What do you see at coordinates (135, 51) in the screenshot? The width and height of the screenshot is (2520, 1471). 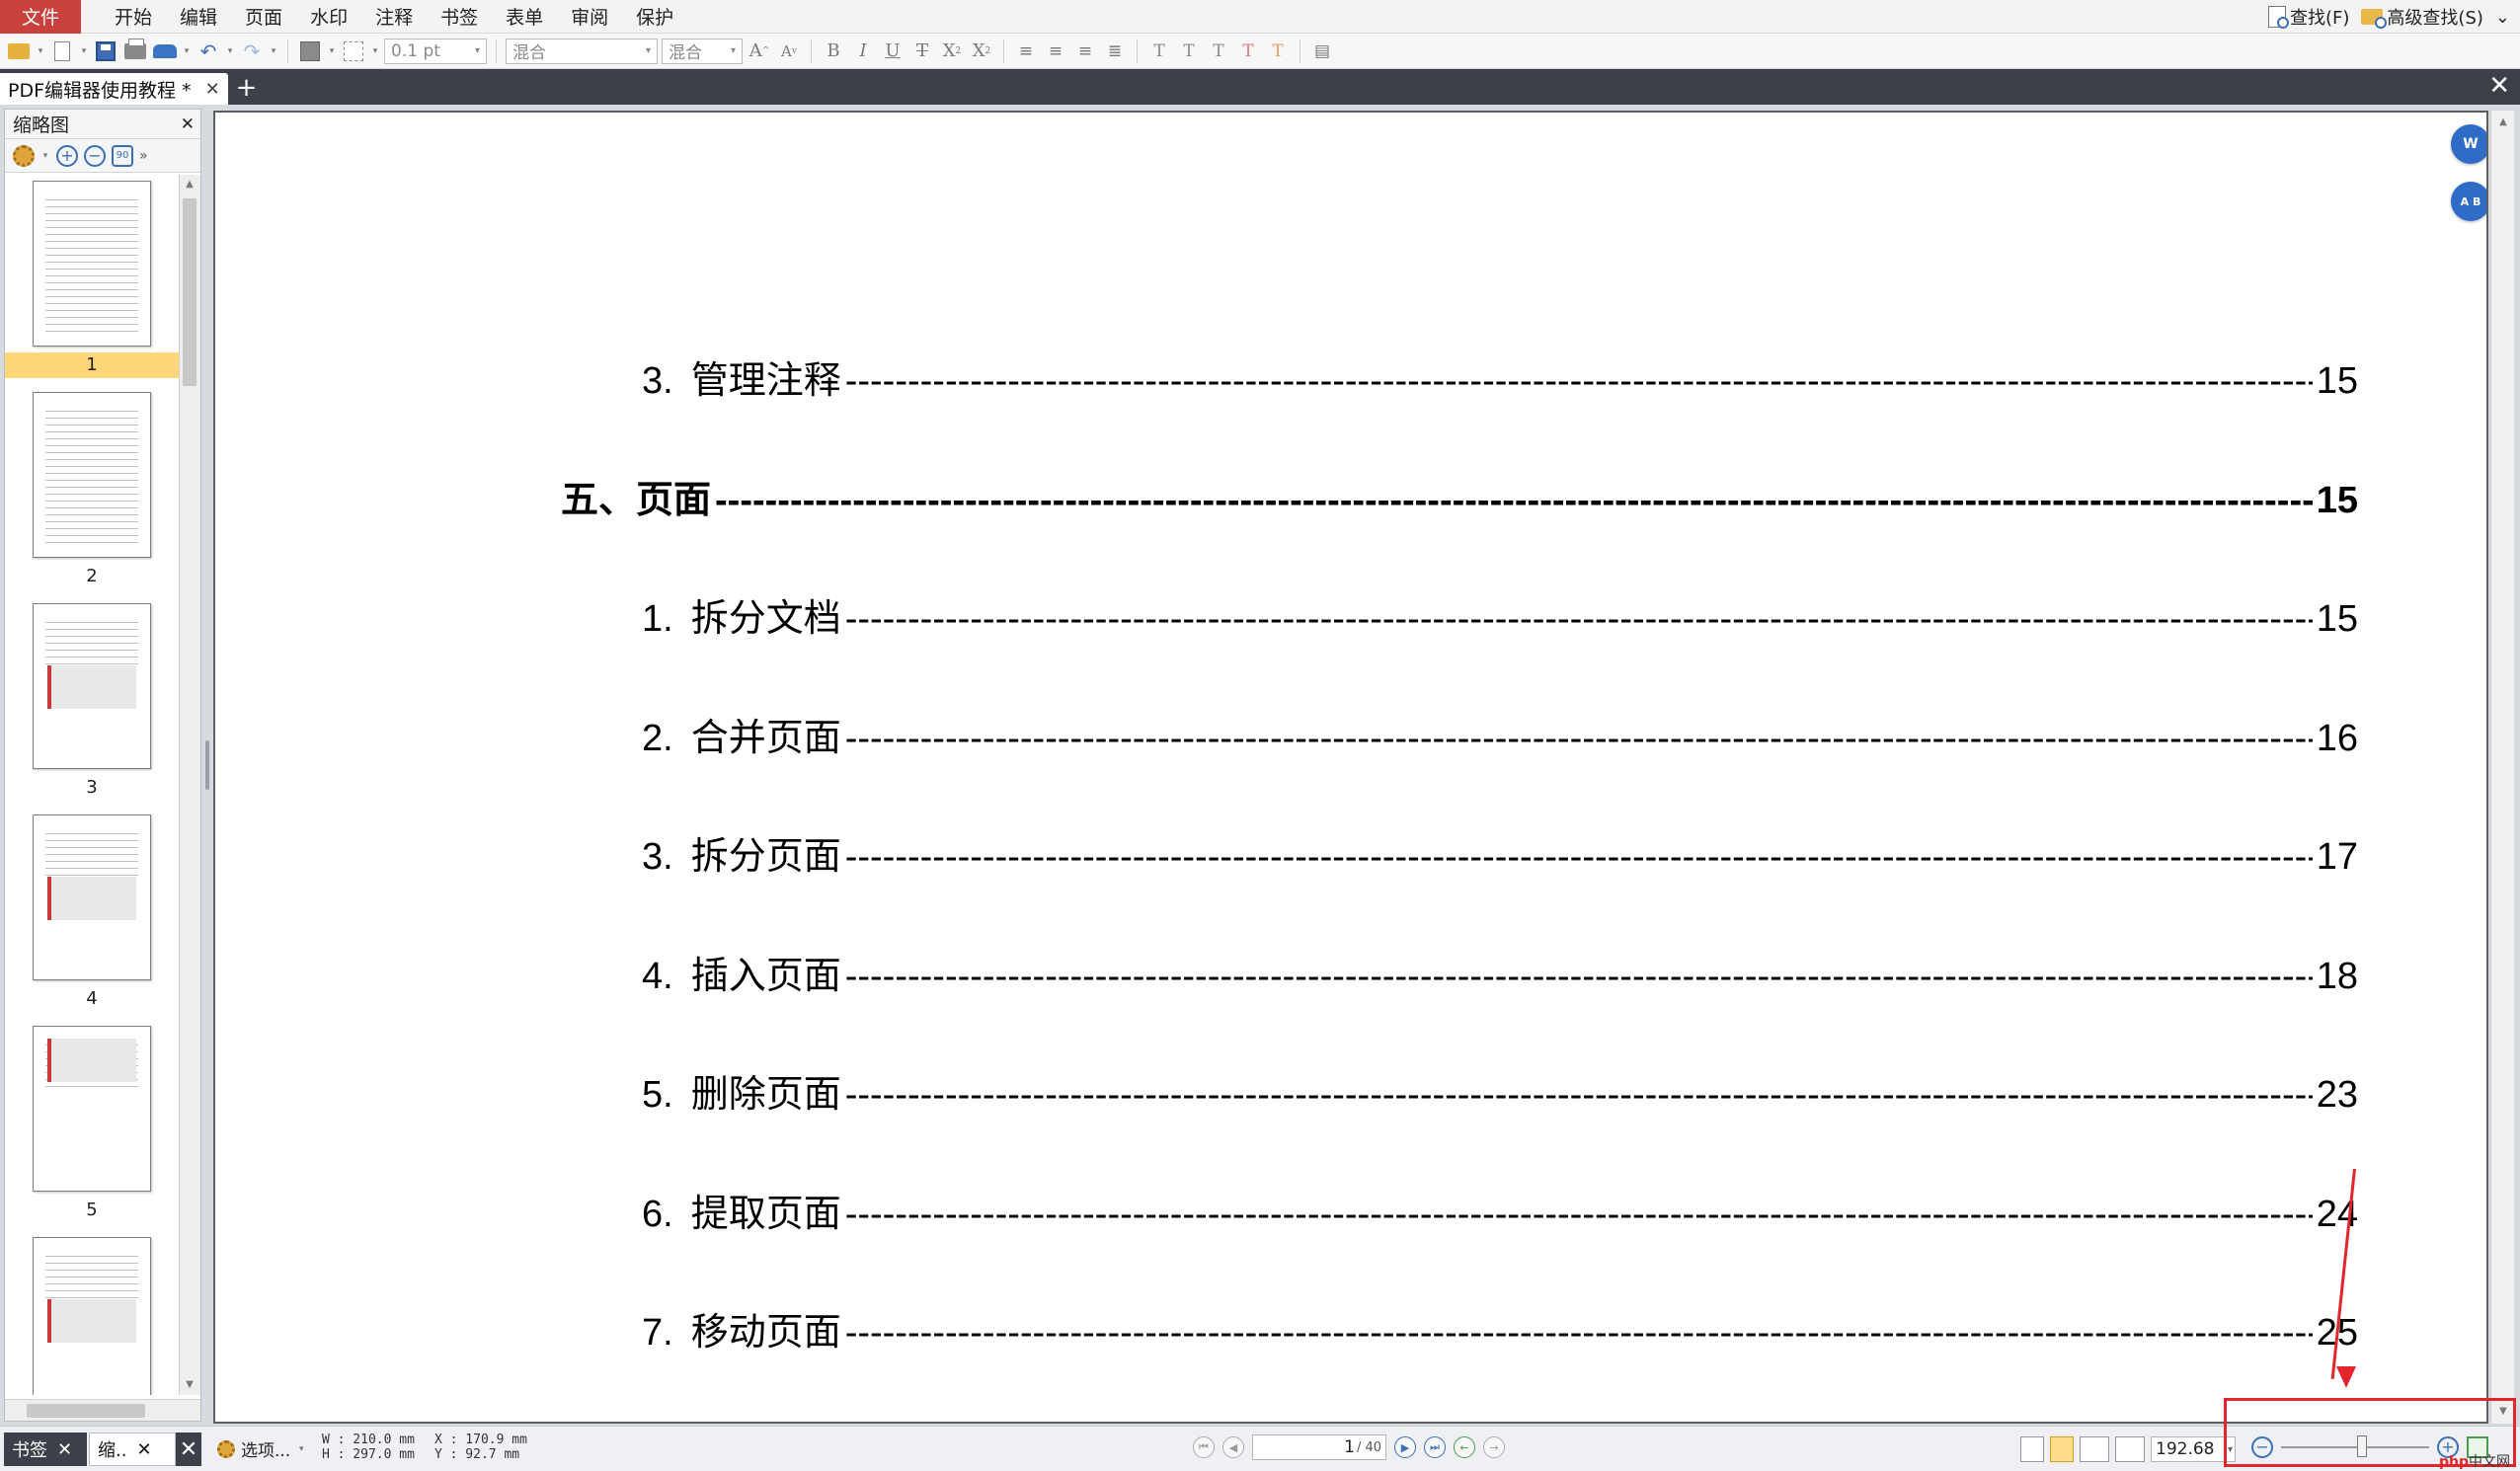 I see `print-button` at bounding box center [135, 51].